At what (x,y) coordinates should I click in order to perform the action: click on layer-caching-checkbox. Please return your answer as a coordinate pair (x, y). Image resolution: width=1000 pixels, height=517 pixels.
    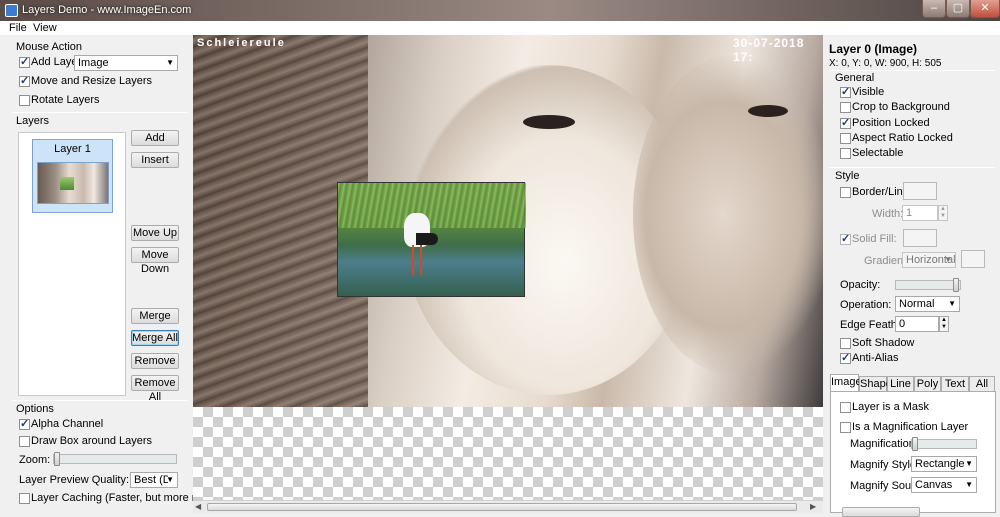
    Looking at the image, I should click on (24, 498).